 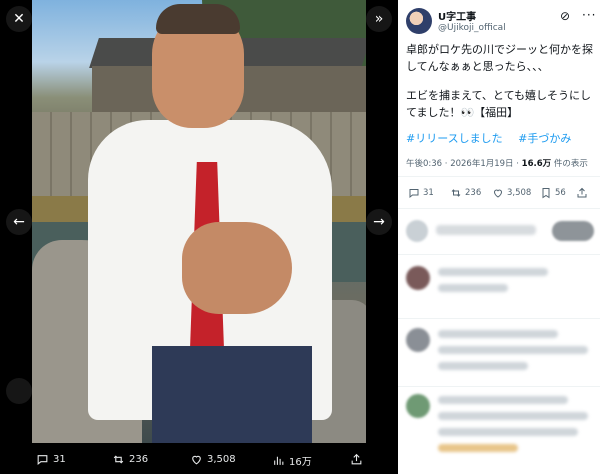 What do you see at coordinates (565, 16) in the screenshot?
I see `grok-icon: ⊘` at bounding box center [565, 16].